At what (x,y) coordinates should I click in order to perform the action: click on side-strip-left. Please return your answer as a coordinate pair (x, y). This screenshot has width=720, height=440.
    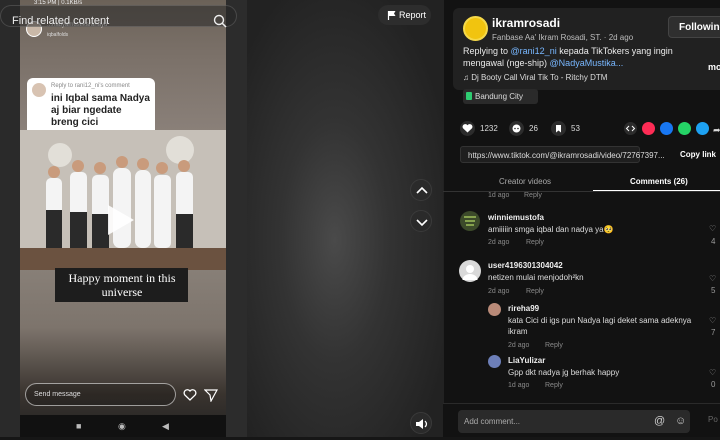
    Looking at the image, I should click on (10, 218).